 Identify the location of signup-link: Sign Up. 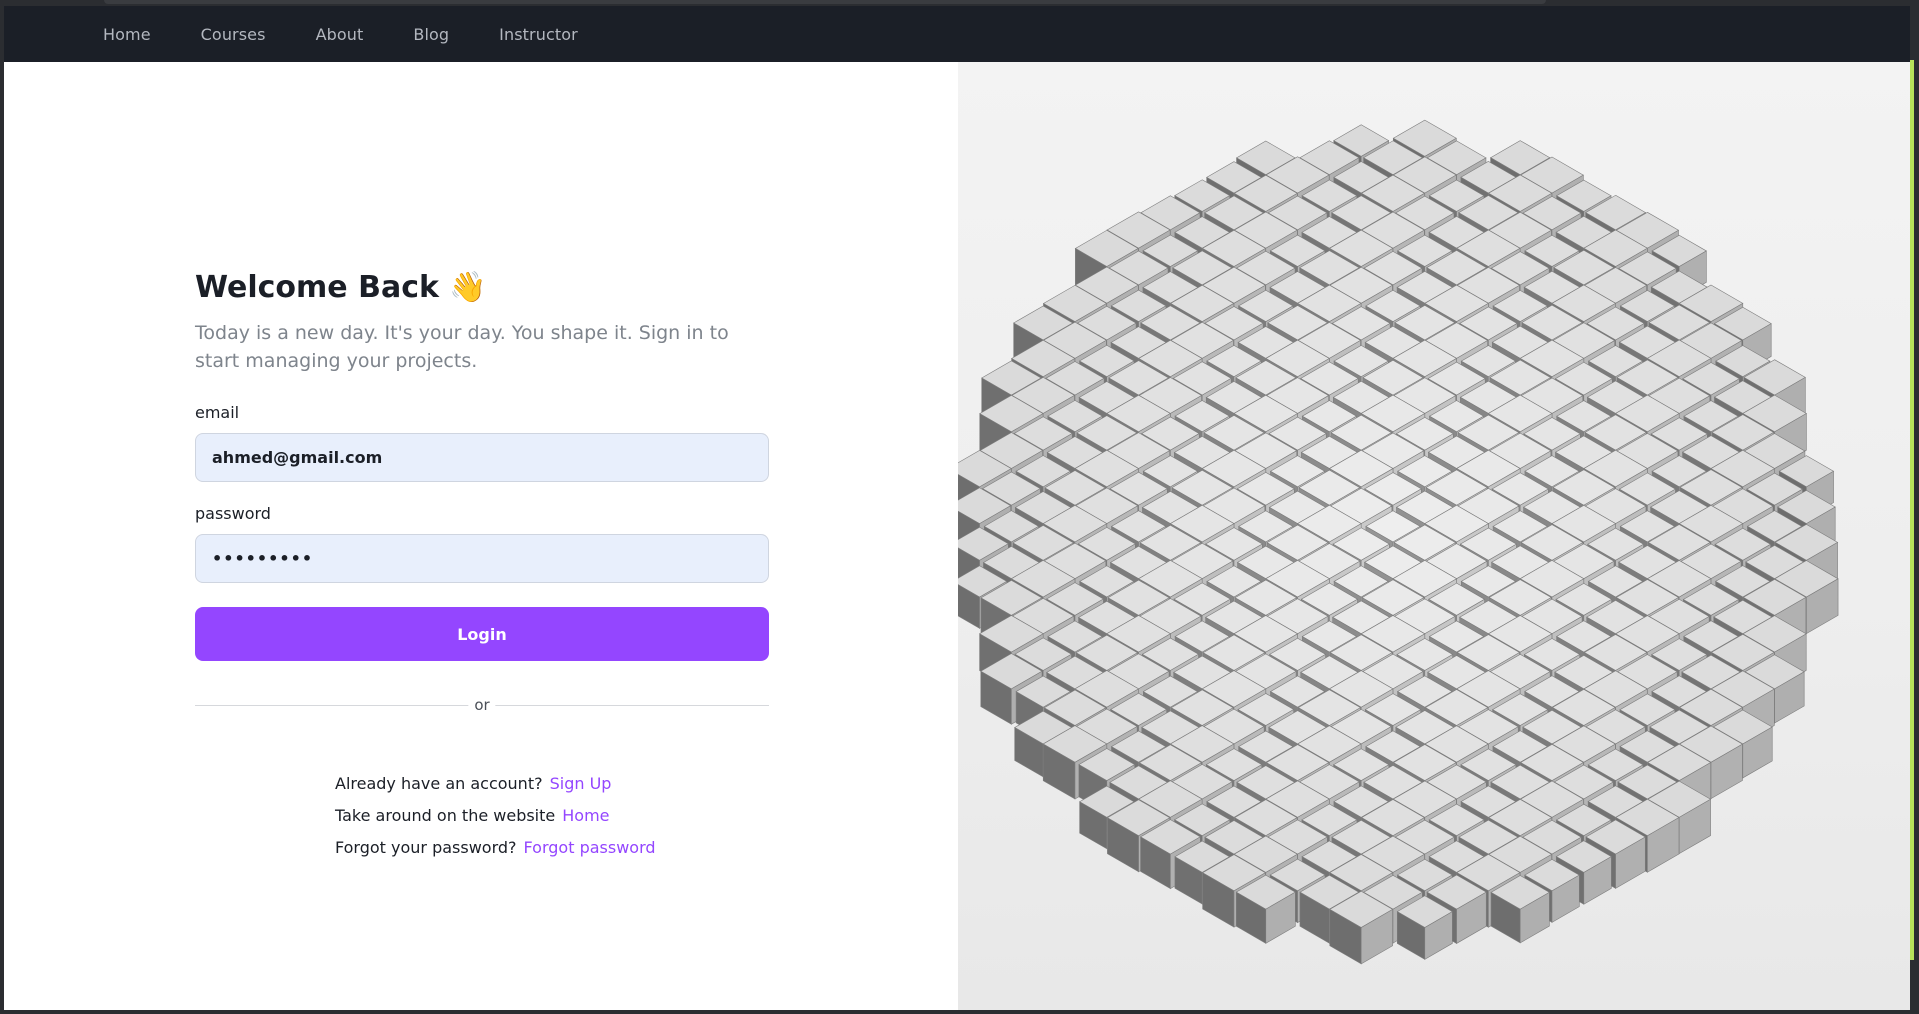
(581, 783).